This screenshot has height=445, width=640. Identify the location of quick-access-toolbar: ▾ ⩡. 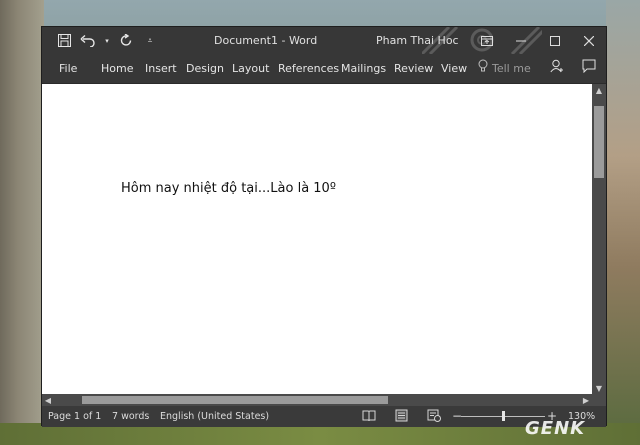
(107, 40).